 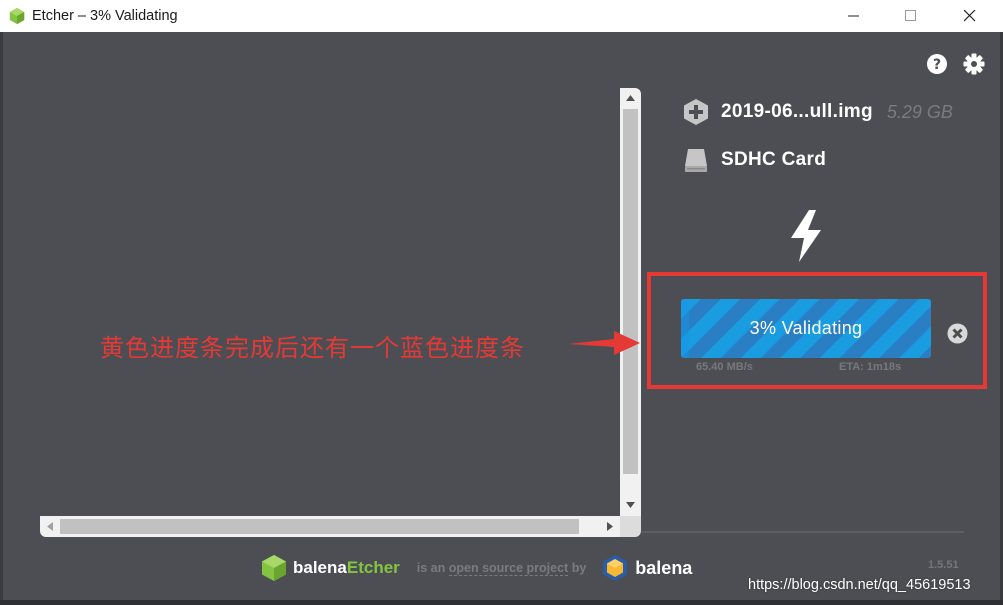 I want to click on vertical-scroll-thumb, so click(x=630, y=291).